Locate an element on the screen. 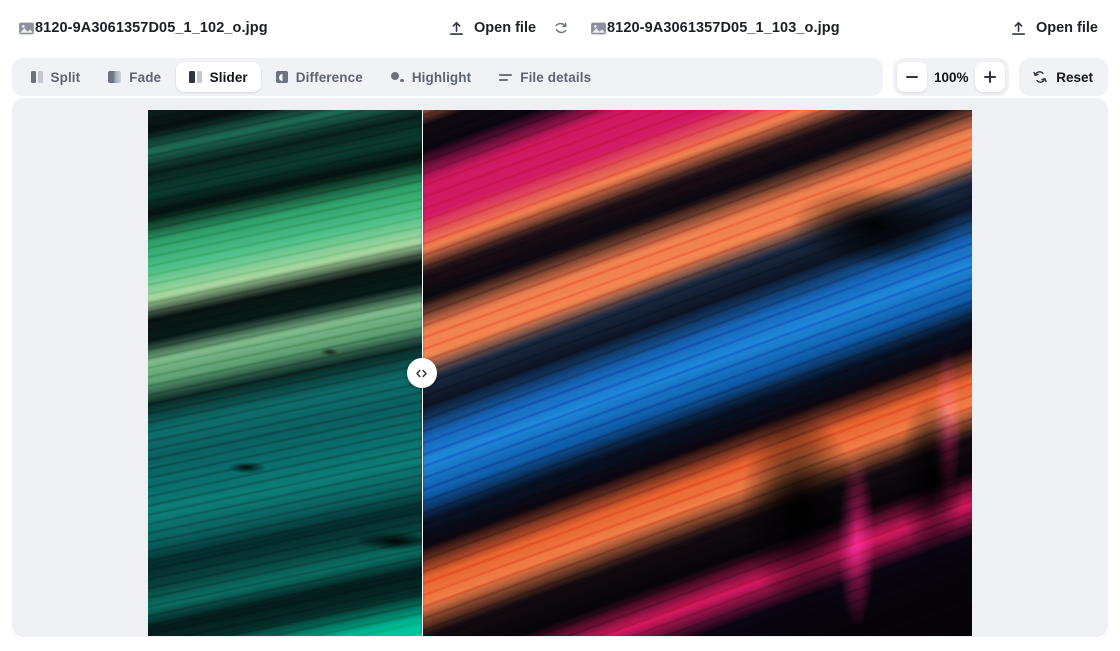 The height and width of the screenshot is (651, 1120). left-right-chevron-icon is located at coordinates (421, 373).